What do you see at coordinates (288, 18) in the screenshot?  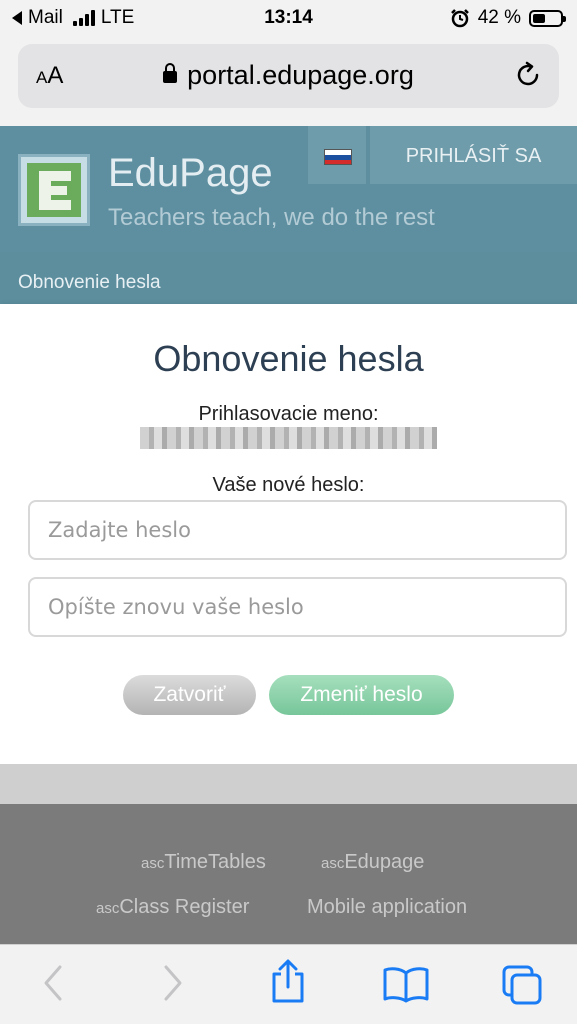 I see `status-bar: Mail LTE 13:14 42 %` at bounding box center [288, 18].